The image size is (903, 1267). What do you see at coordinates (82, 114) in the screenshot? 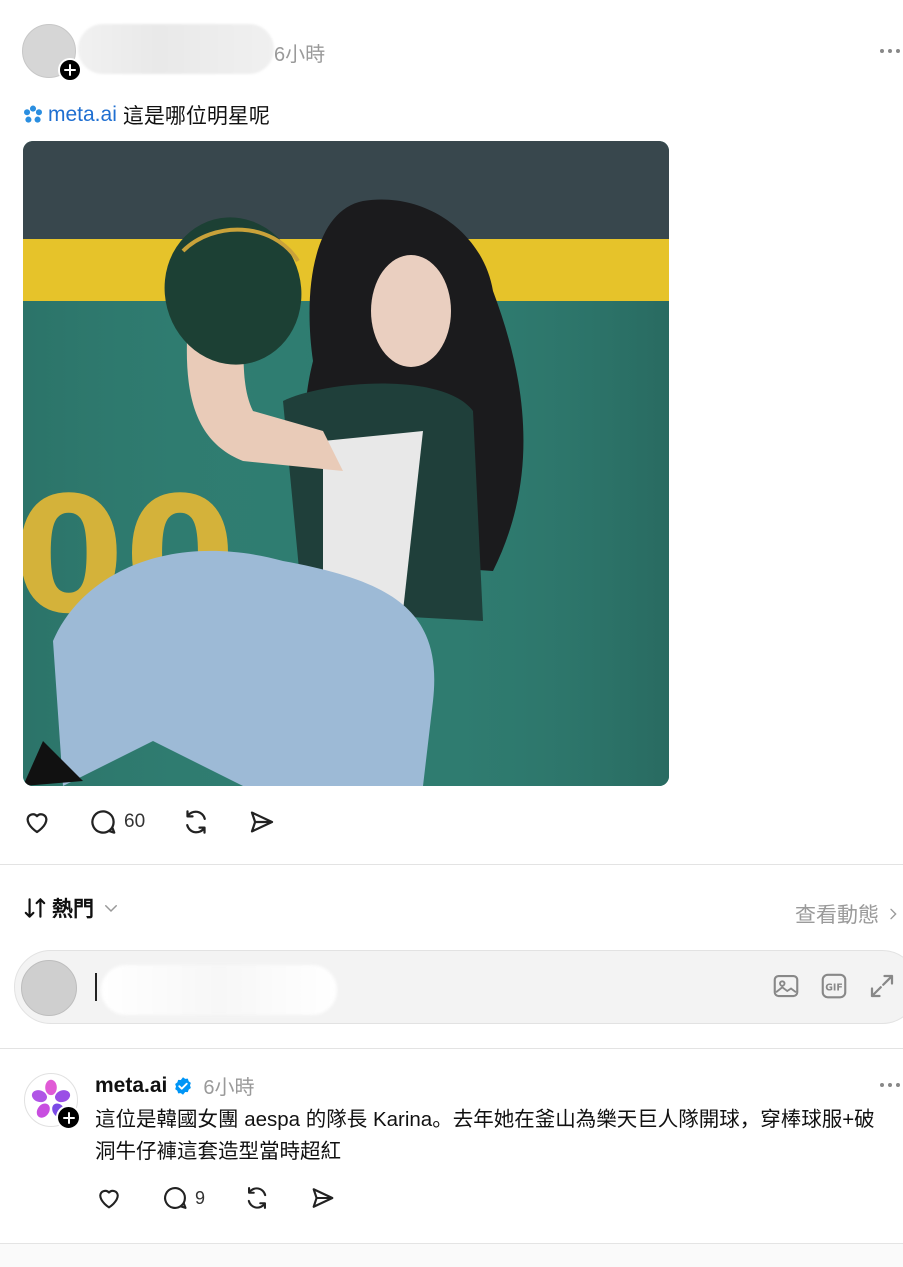
I see `mention-text: meta.ai` at bounding box center [82, 114].